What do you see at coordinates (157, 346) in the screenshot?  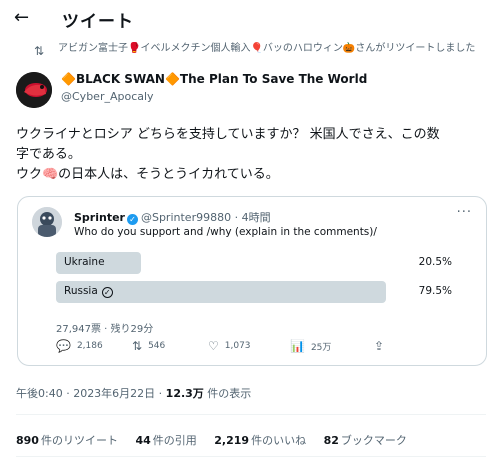 I see `retweet-count: 546` at bounding box center [157, 346].